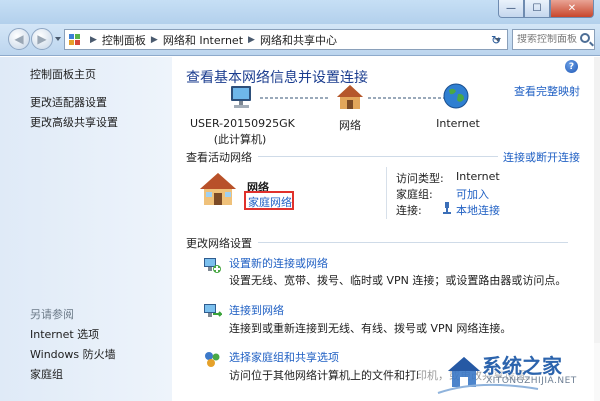  What do you see at coordinates (541, 157) in the screenshot?
I see `connect-or-disconnect-link: 连接或断开连接` at bounding box center [541, 157].